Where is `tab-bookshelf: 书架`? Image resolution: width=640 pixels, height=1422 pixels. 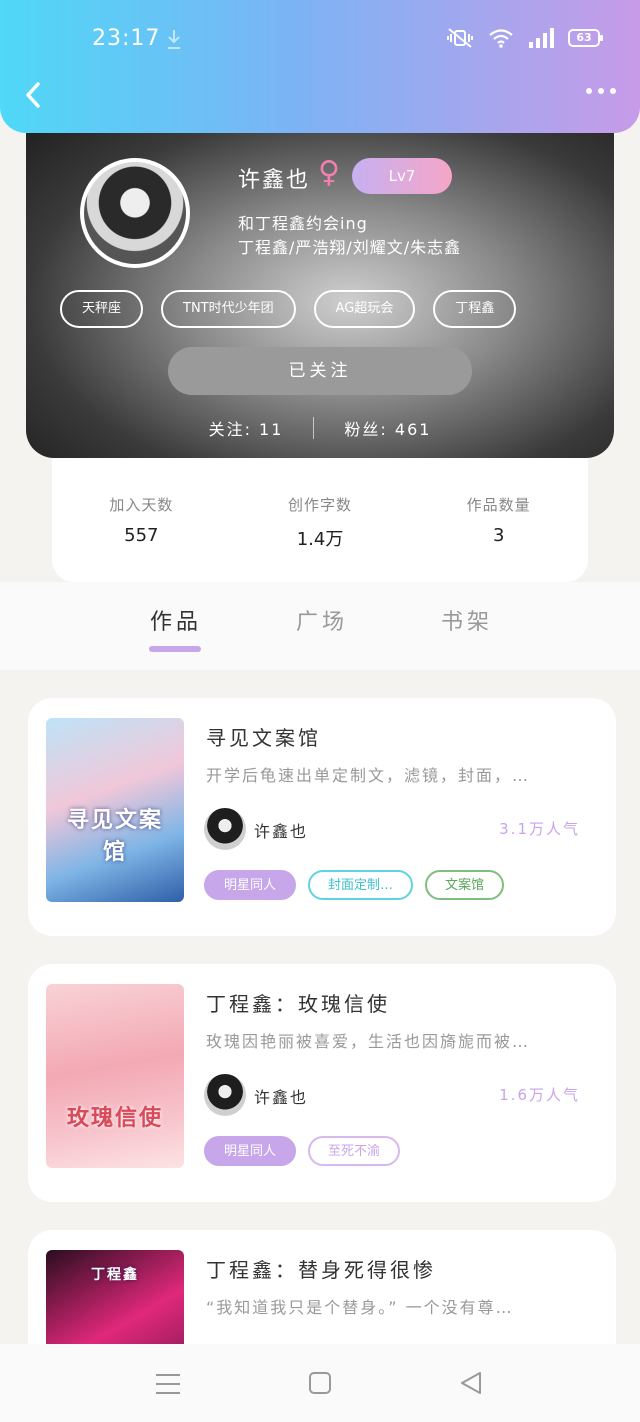 tab-bookshelf: 书架 is located at coordinates (467, 620).